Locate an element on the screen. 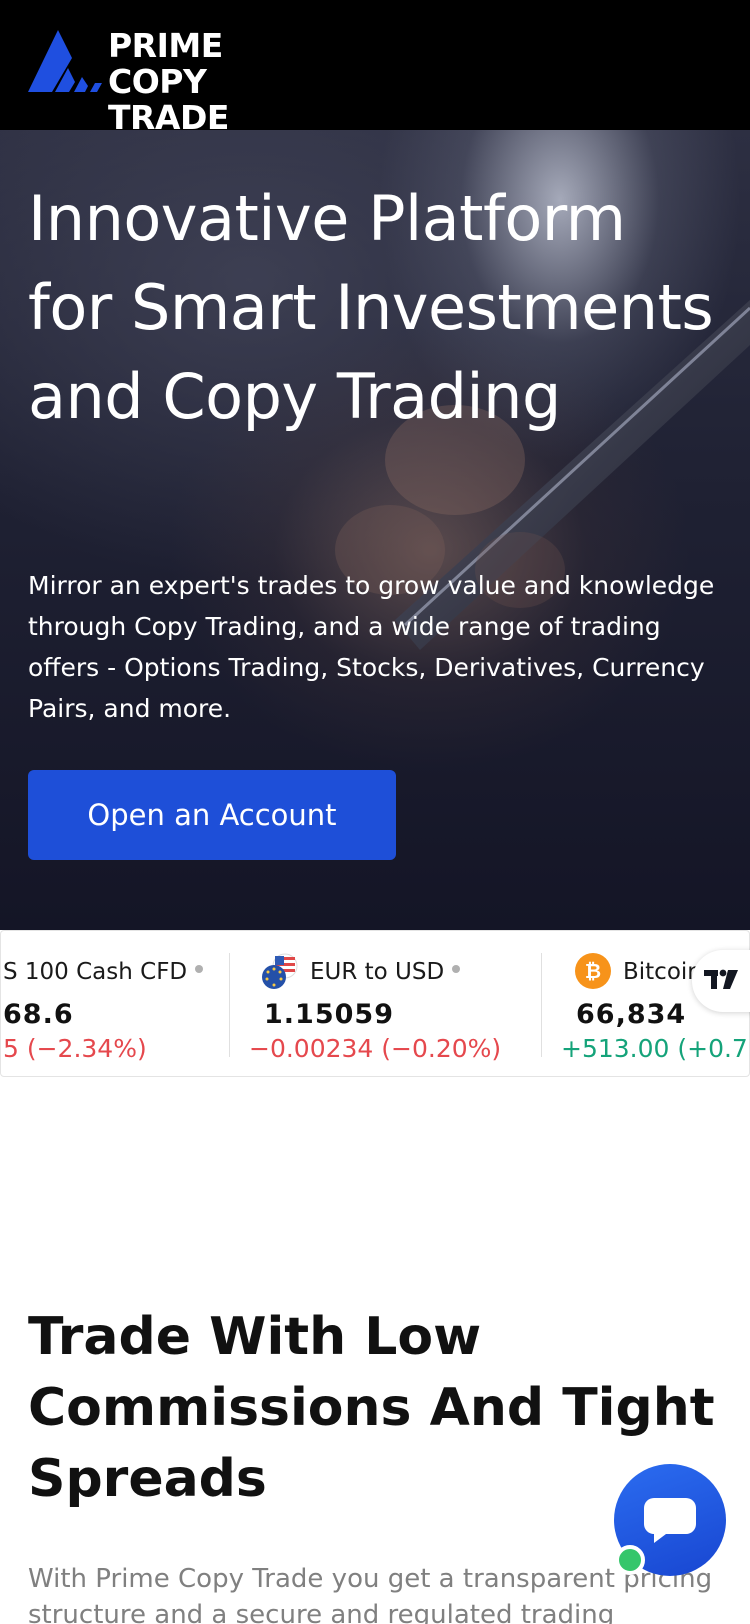  logo-line-1: PRIME is located at coordinates (165, 45).